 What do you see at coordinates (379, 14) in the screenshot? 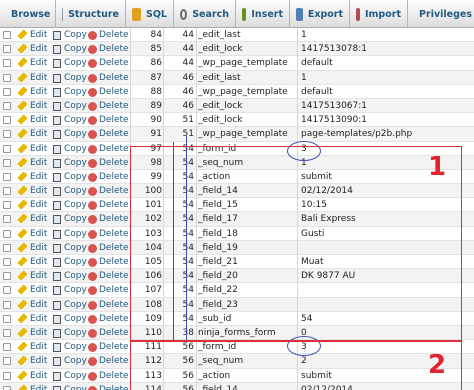
I see `tab-import: Import` at bounding box center [379, 14].